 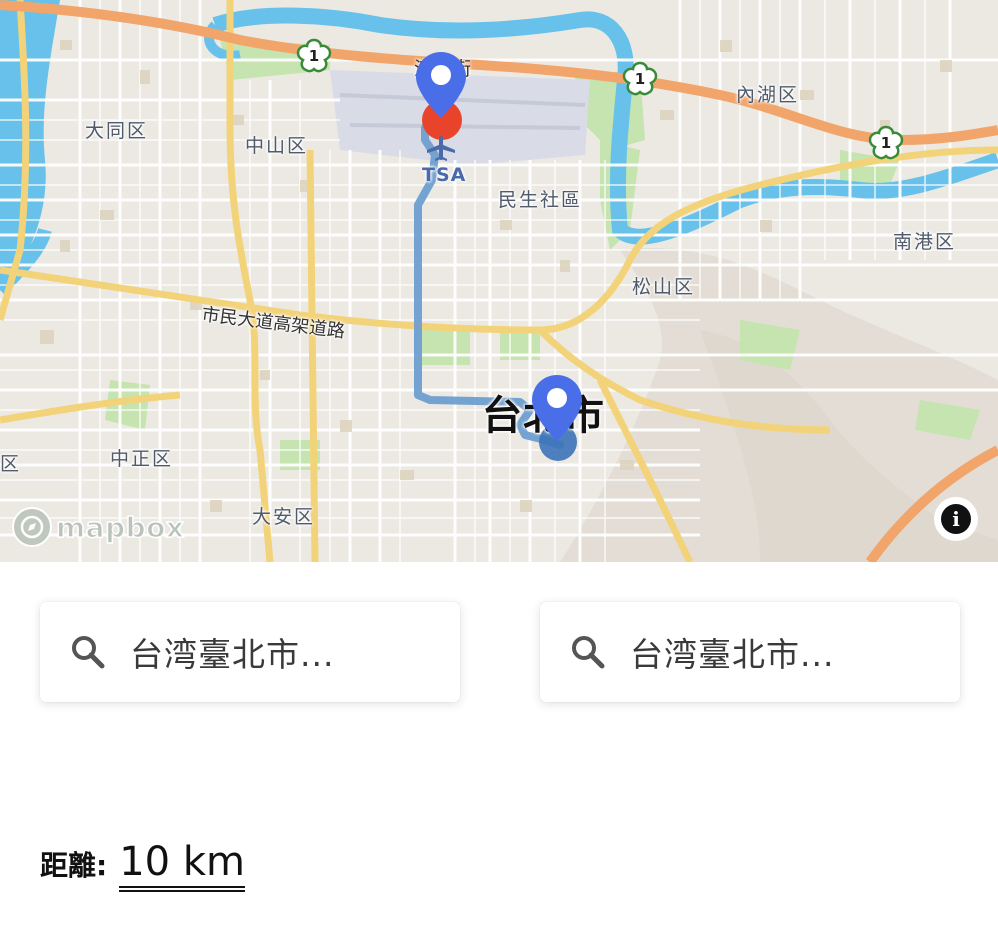 What do you see at coordinates (182, 866) in the screenshot?
I see `distance-value: 10 km` at bounding box center [182, 866].